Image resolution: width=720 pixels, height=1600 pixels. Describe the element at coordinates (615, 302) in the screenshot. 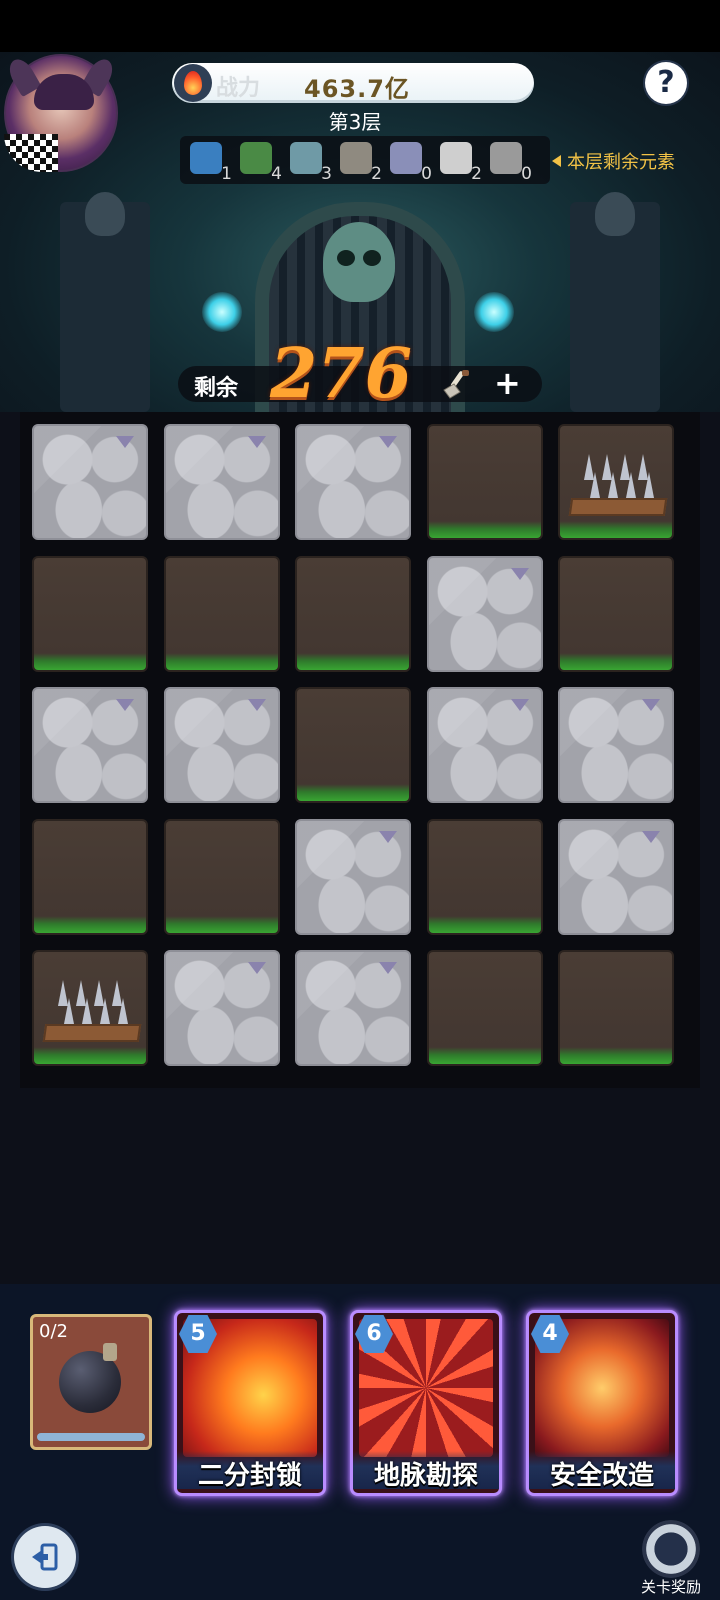

I see `pillar-right` at that location.